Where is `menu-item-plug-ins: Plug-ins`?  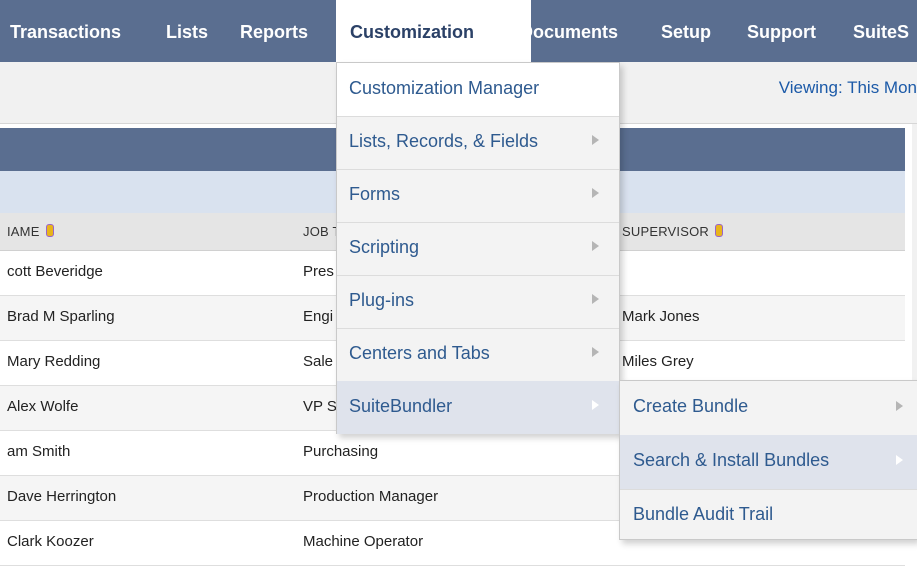
menu-item-plug-ins: Plug-ins is located at coordinates (478, 302).